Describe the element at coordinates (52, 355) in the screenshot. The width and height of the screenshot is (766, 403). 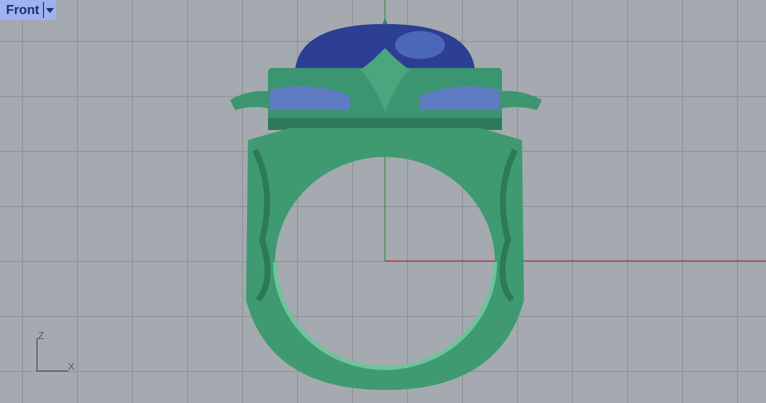
I see `axis-indicator-icon` at that location.